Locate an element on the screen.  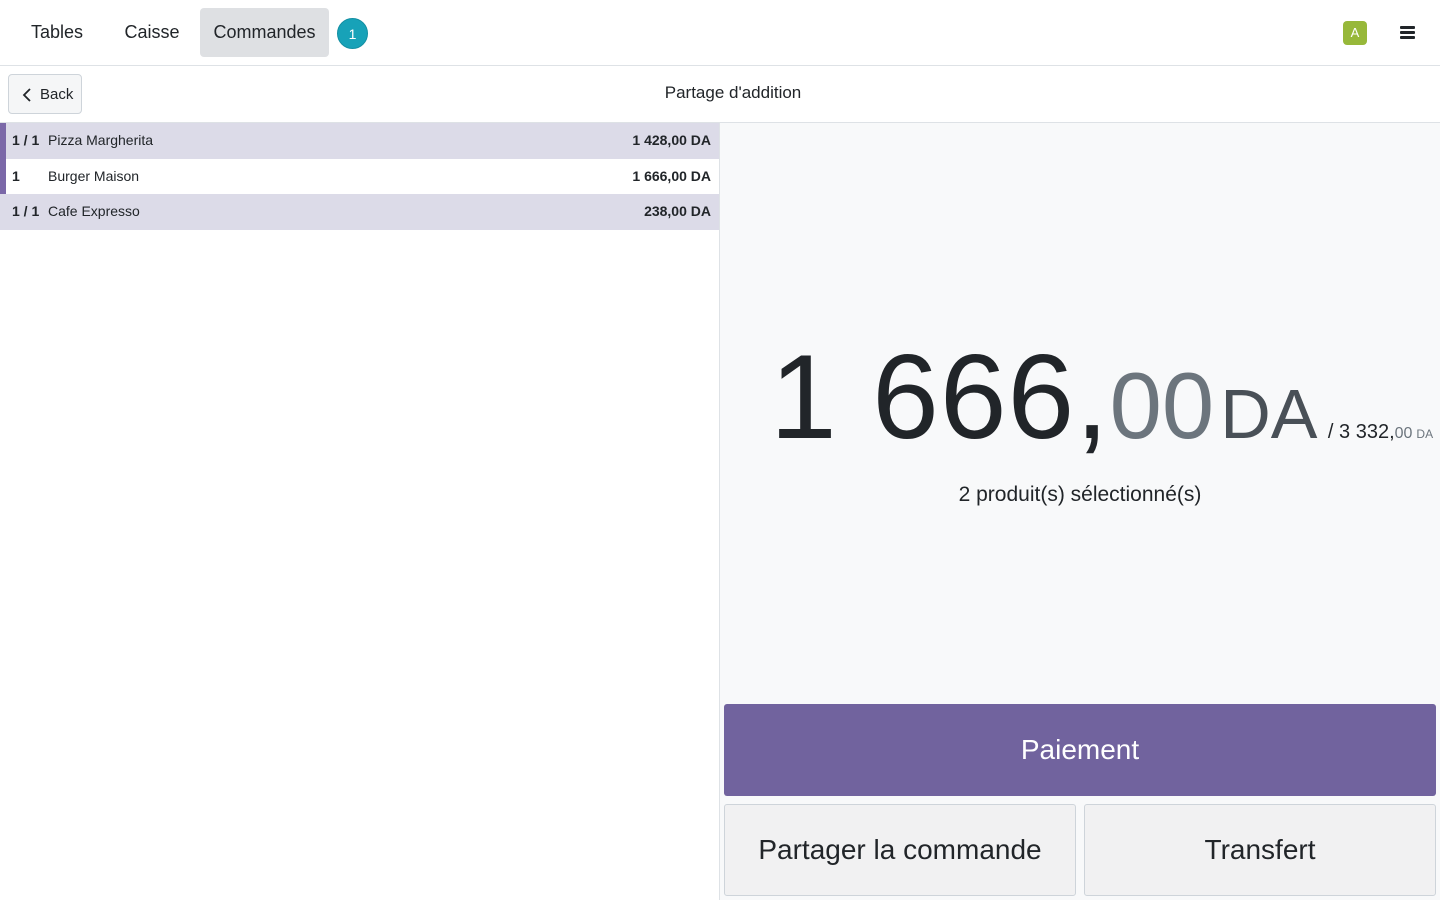
selected-products-count: 2 produit(s) sélectionné(s) is located at coordinates (1080, 494).